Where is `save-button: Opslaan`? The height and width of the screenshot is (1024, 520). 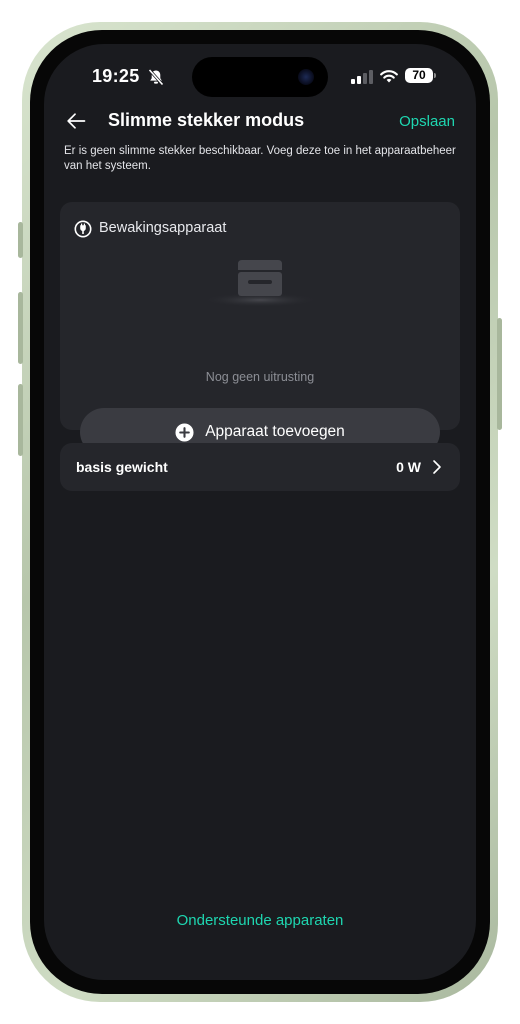 save-button: Opslaan is located at coordinates (427, 121).